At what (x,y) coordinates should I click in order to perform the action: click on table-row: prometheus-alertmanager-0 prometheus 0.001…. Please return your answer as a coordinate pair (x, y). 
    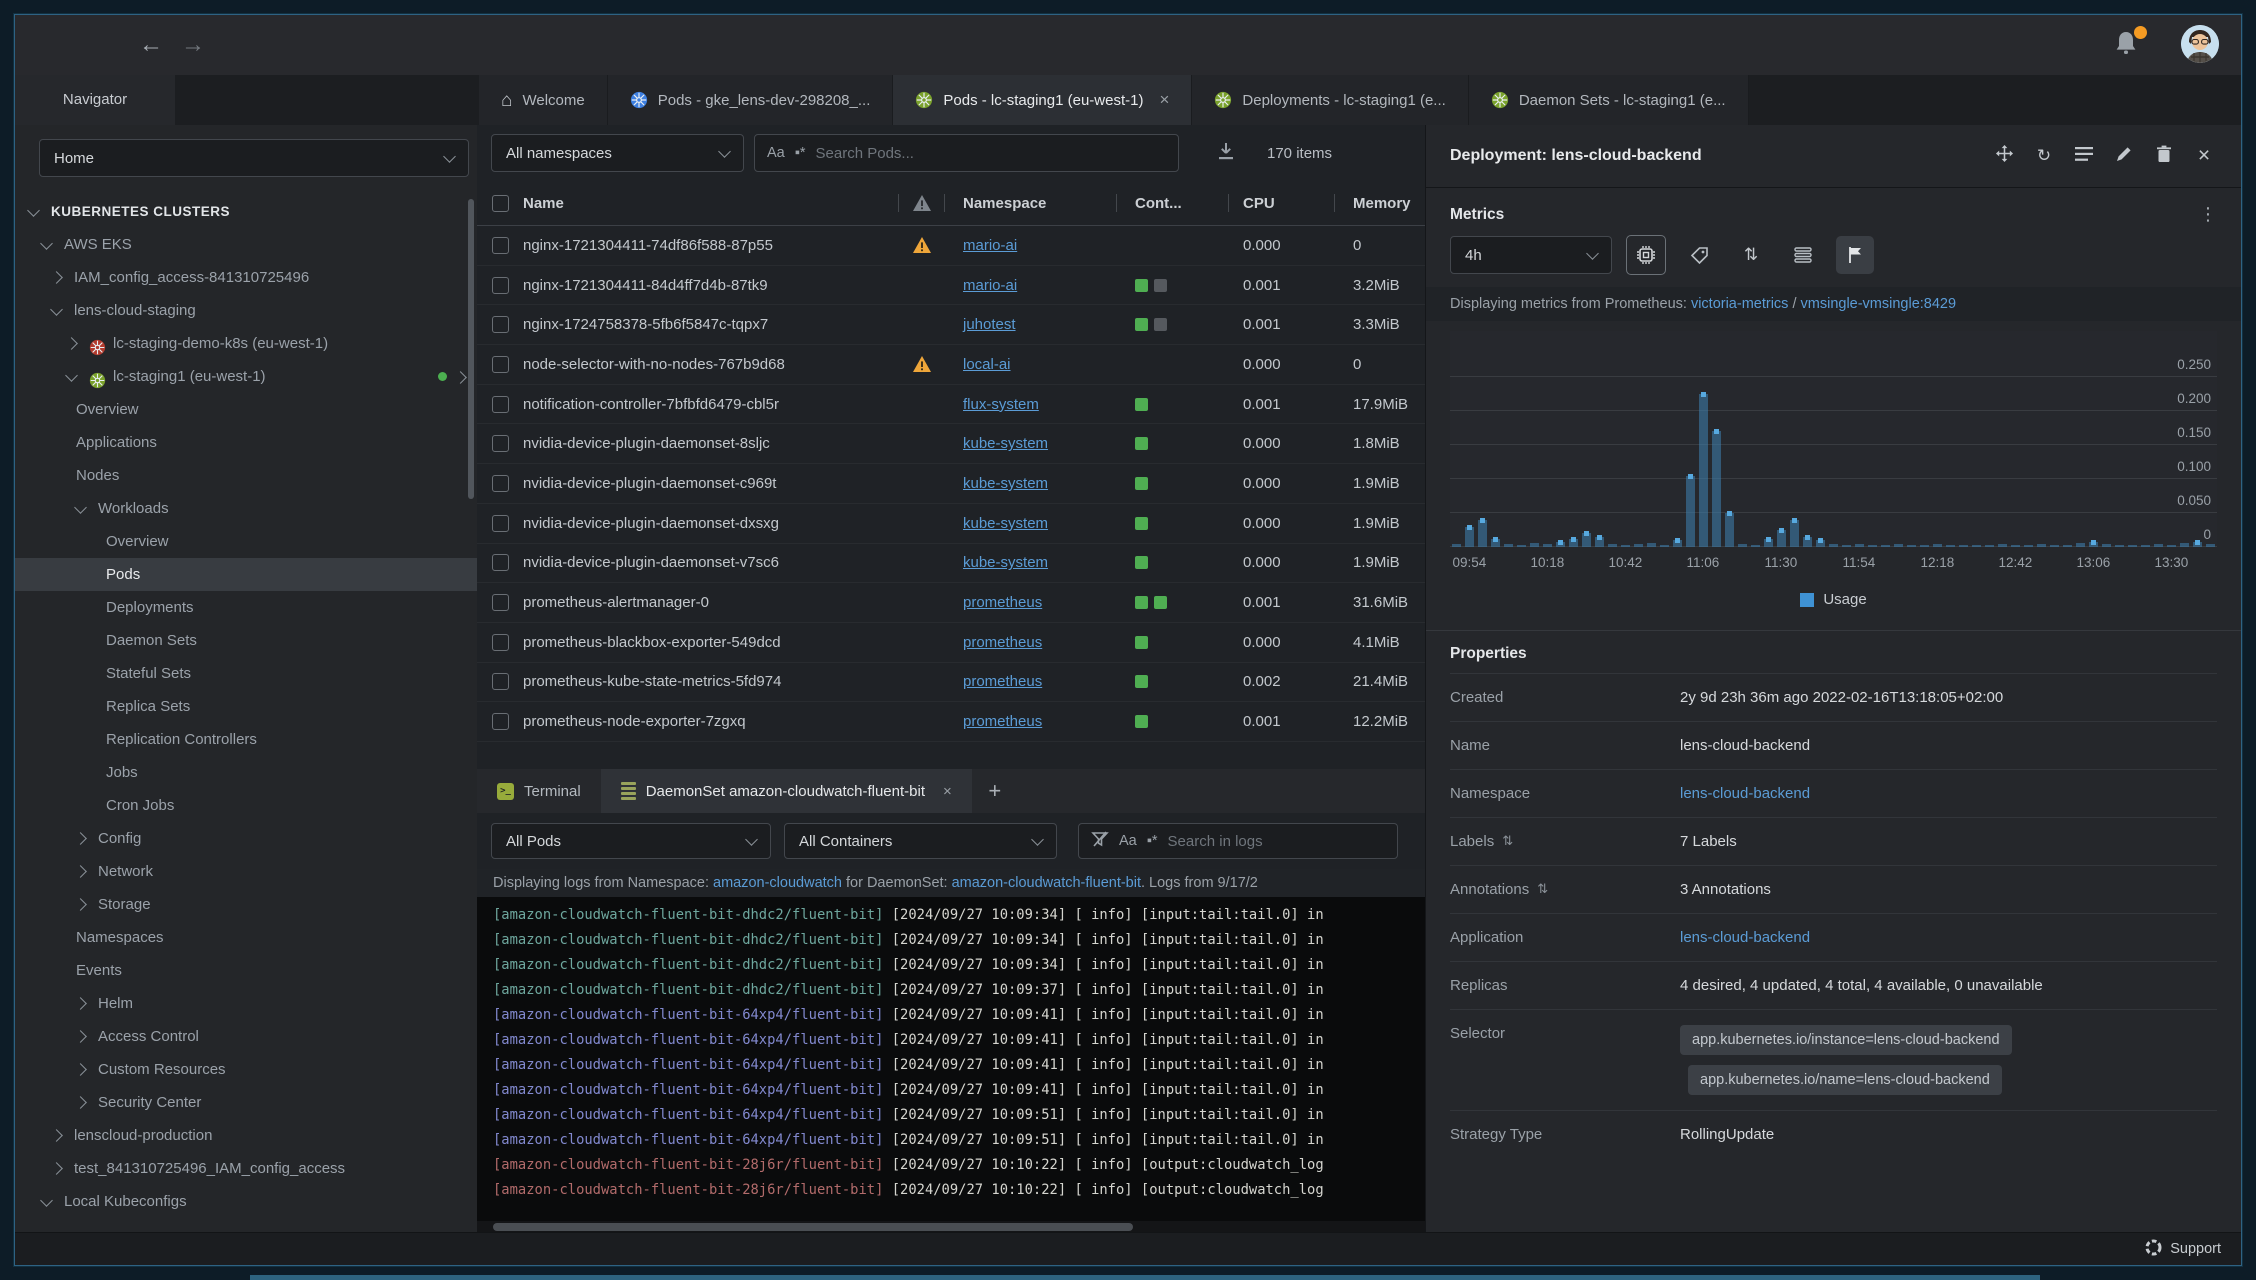
    Looking at the image, I should click on (951, 603).